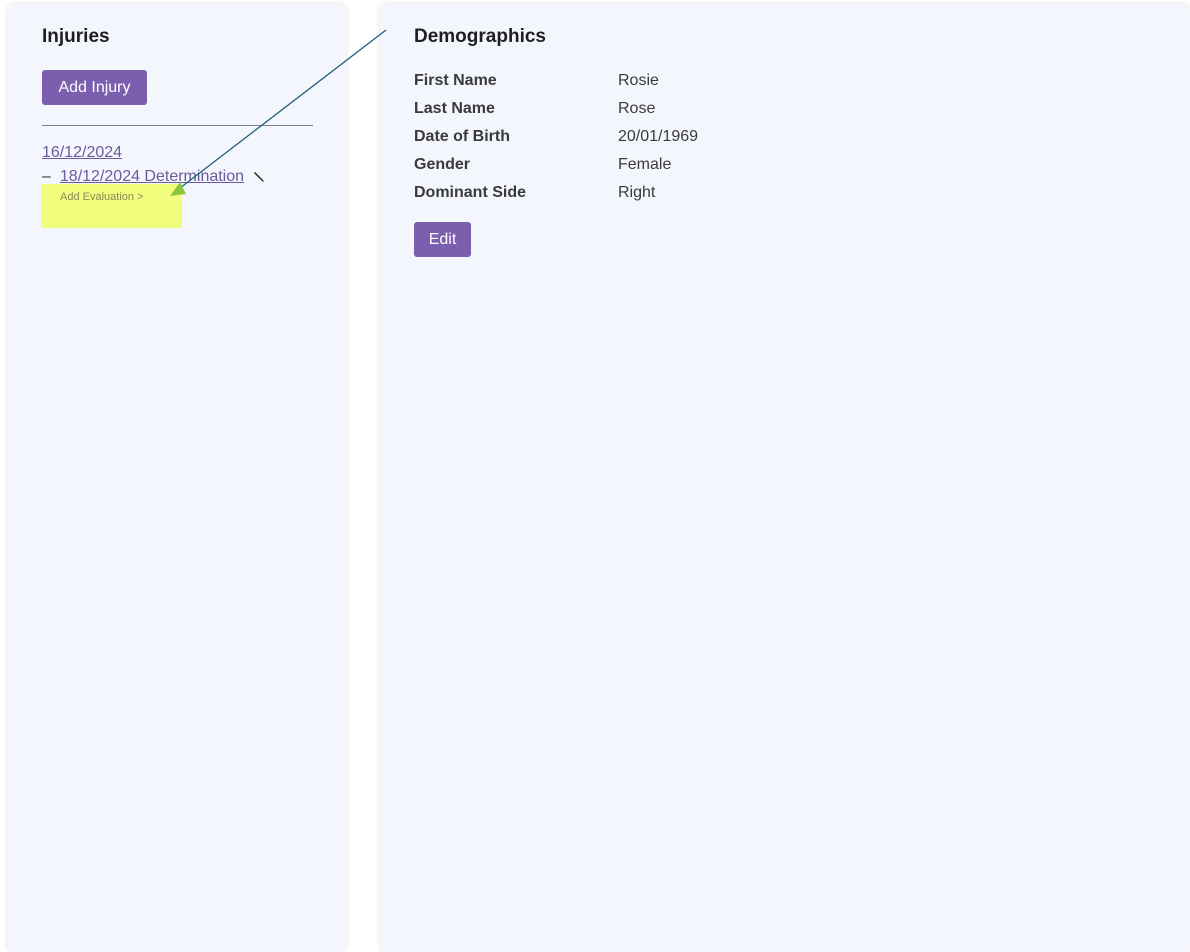 The width and height of the screenshot is (1190, 952). Describe the element at coordinates (658, 136) in the screenshot. I see `dob-value: 20/01/1969` at that location.